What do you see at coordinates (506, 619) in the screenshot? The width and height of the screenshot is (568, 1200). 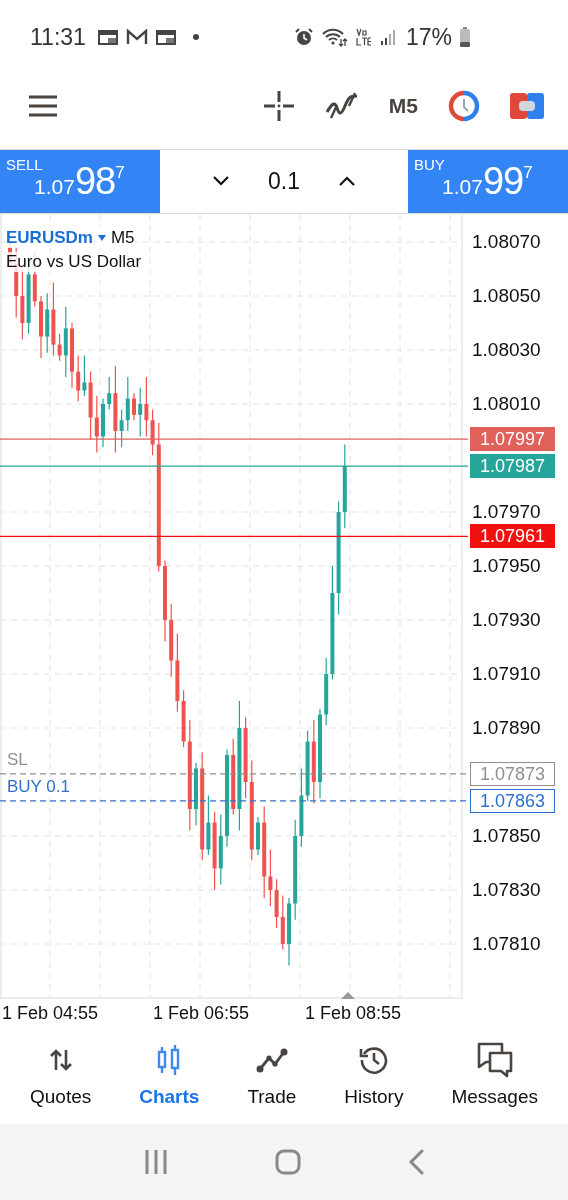 I see `price-axis-label: 1.07930` at bounding box center [506, 619].